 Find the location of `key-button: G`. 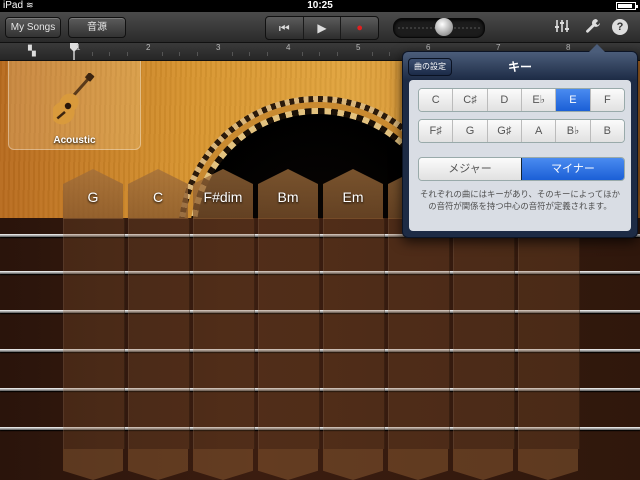

key-button: G is located at coordinates (469, 131).